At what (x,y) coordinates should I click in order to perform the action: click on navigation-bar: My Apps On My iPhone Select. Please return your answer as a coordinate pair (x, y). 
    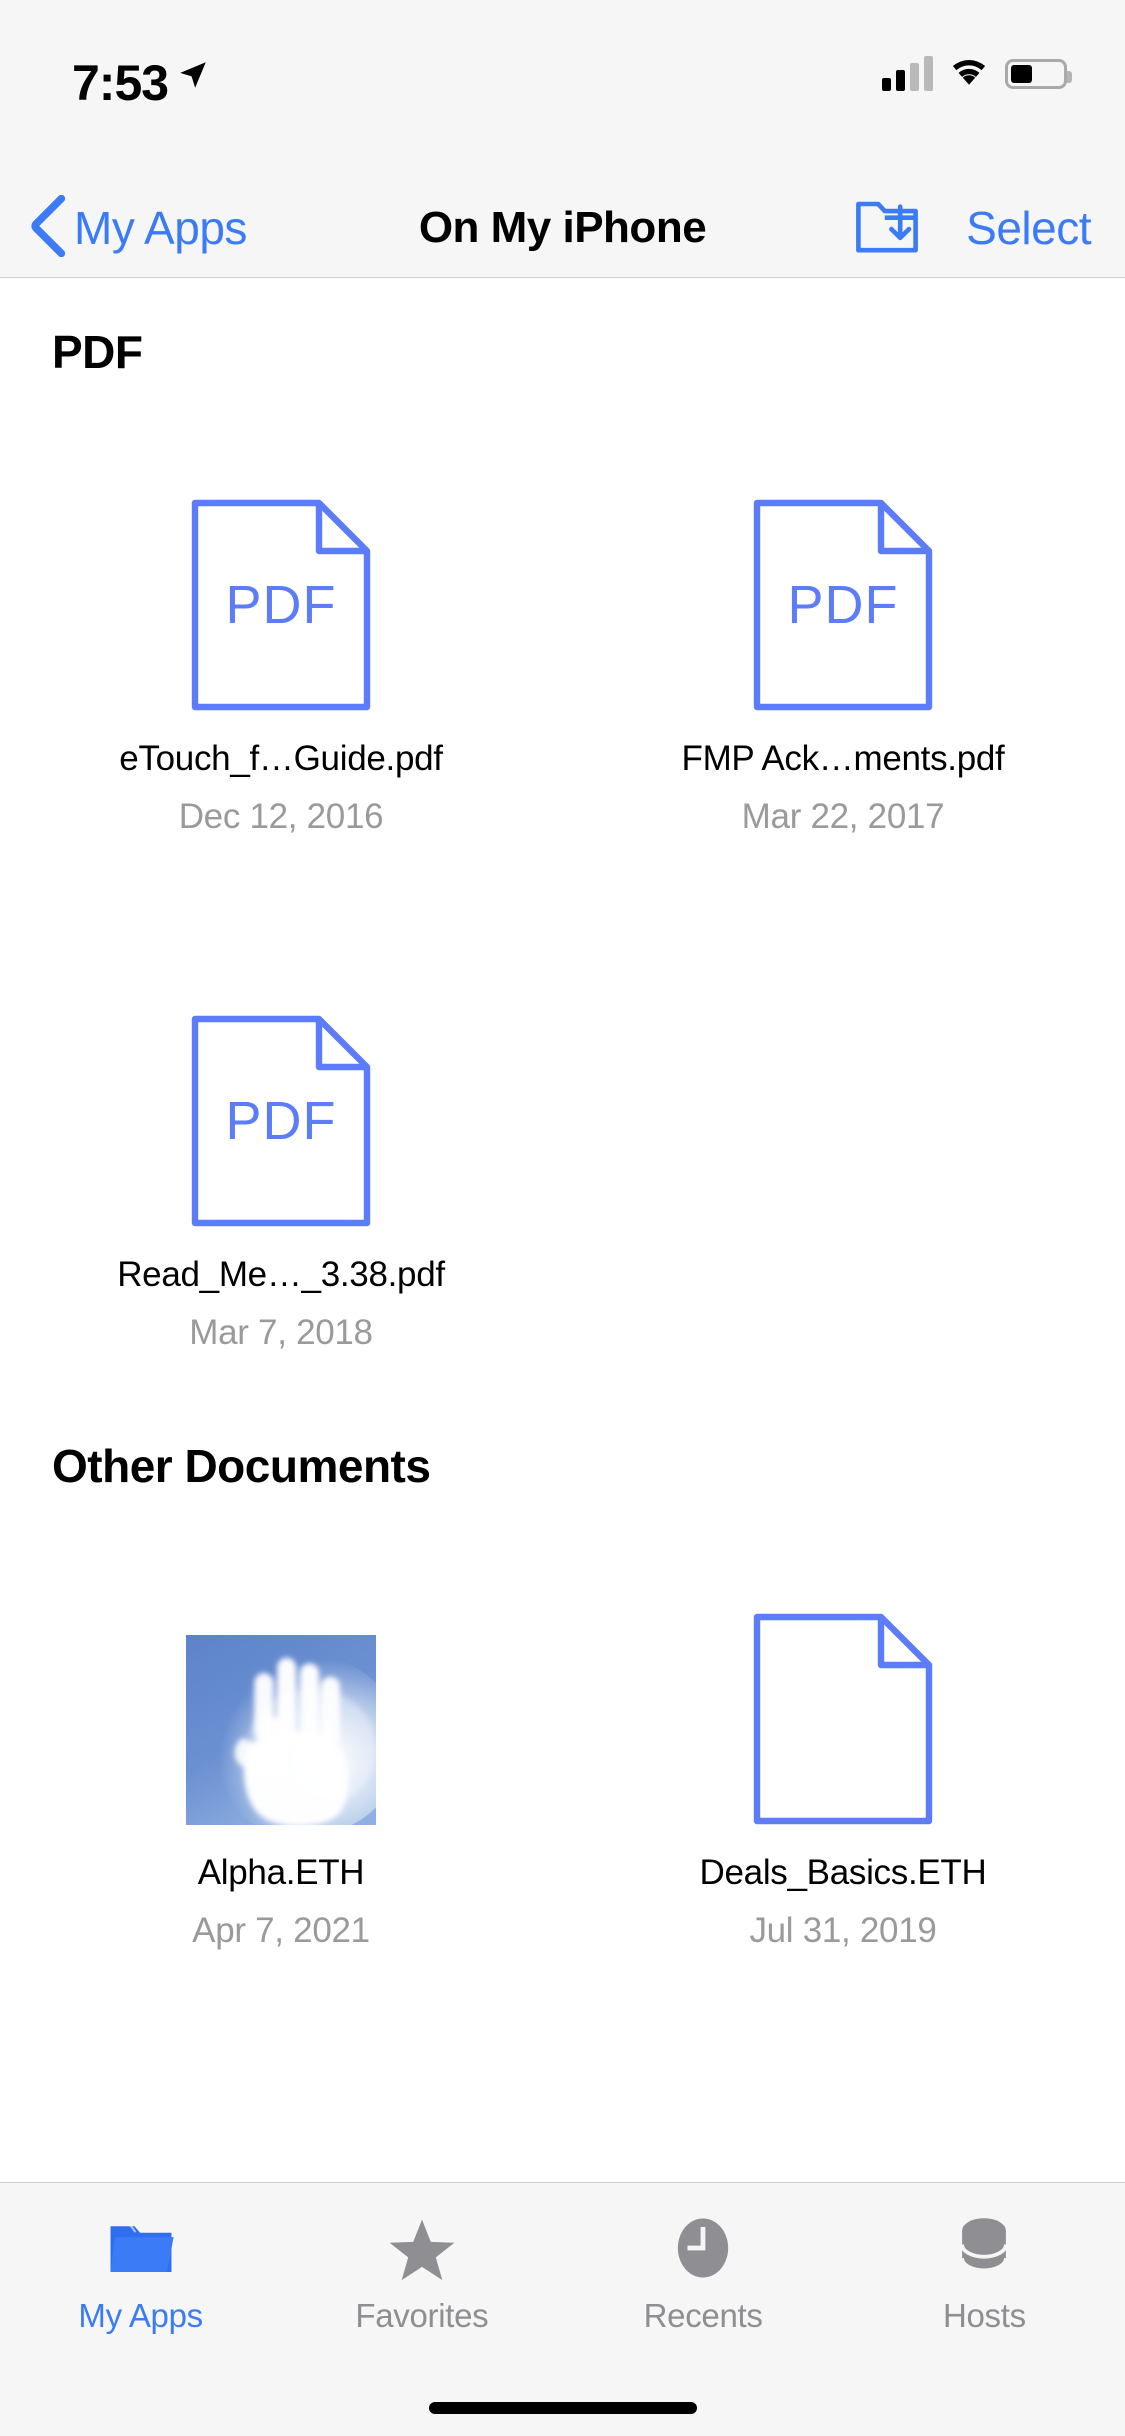
    Looking at the image, I should click on (562, 228).